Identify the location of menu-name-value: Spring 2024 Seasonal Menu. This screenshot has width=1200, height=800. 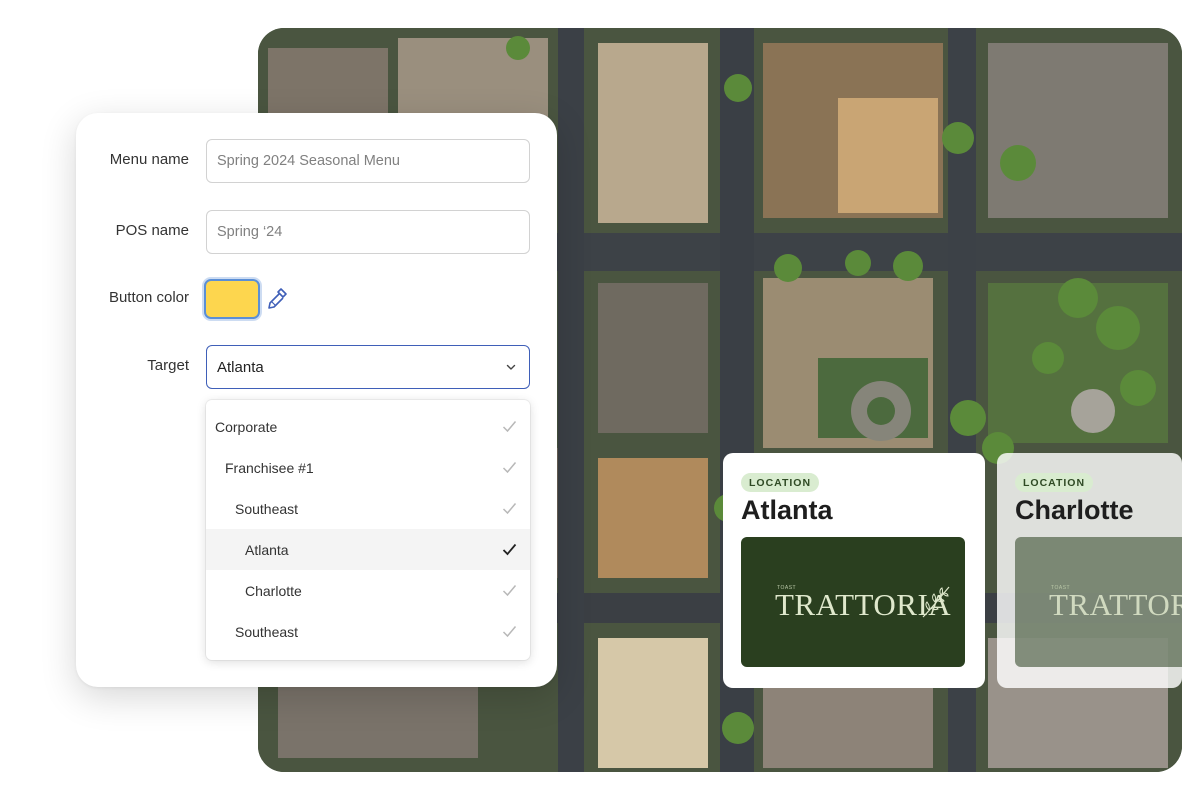
(308, 161).